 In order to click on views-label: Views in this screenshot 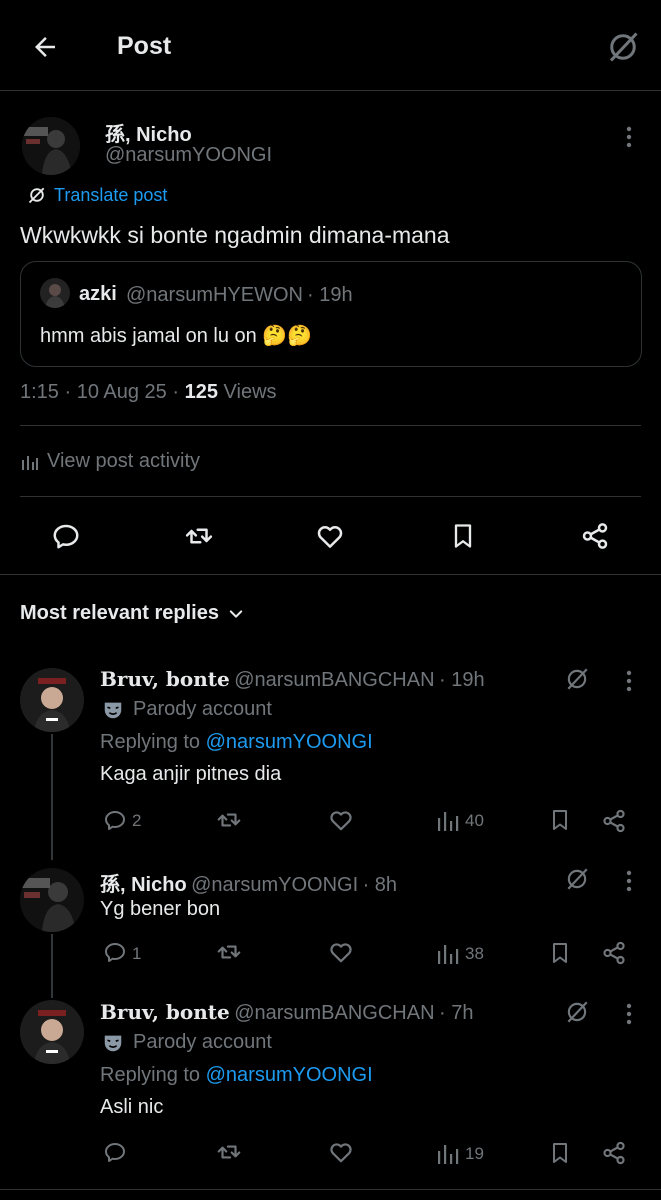, I will do `click(250, 392)`.